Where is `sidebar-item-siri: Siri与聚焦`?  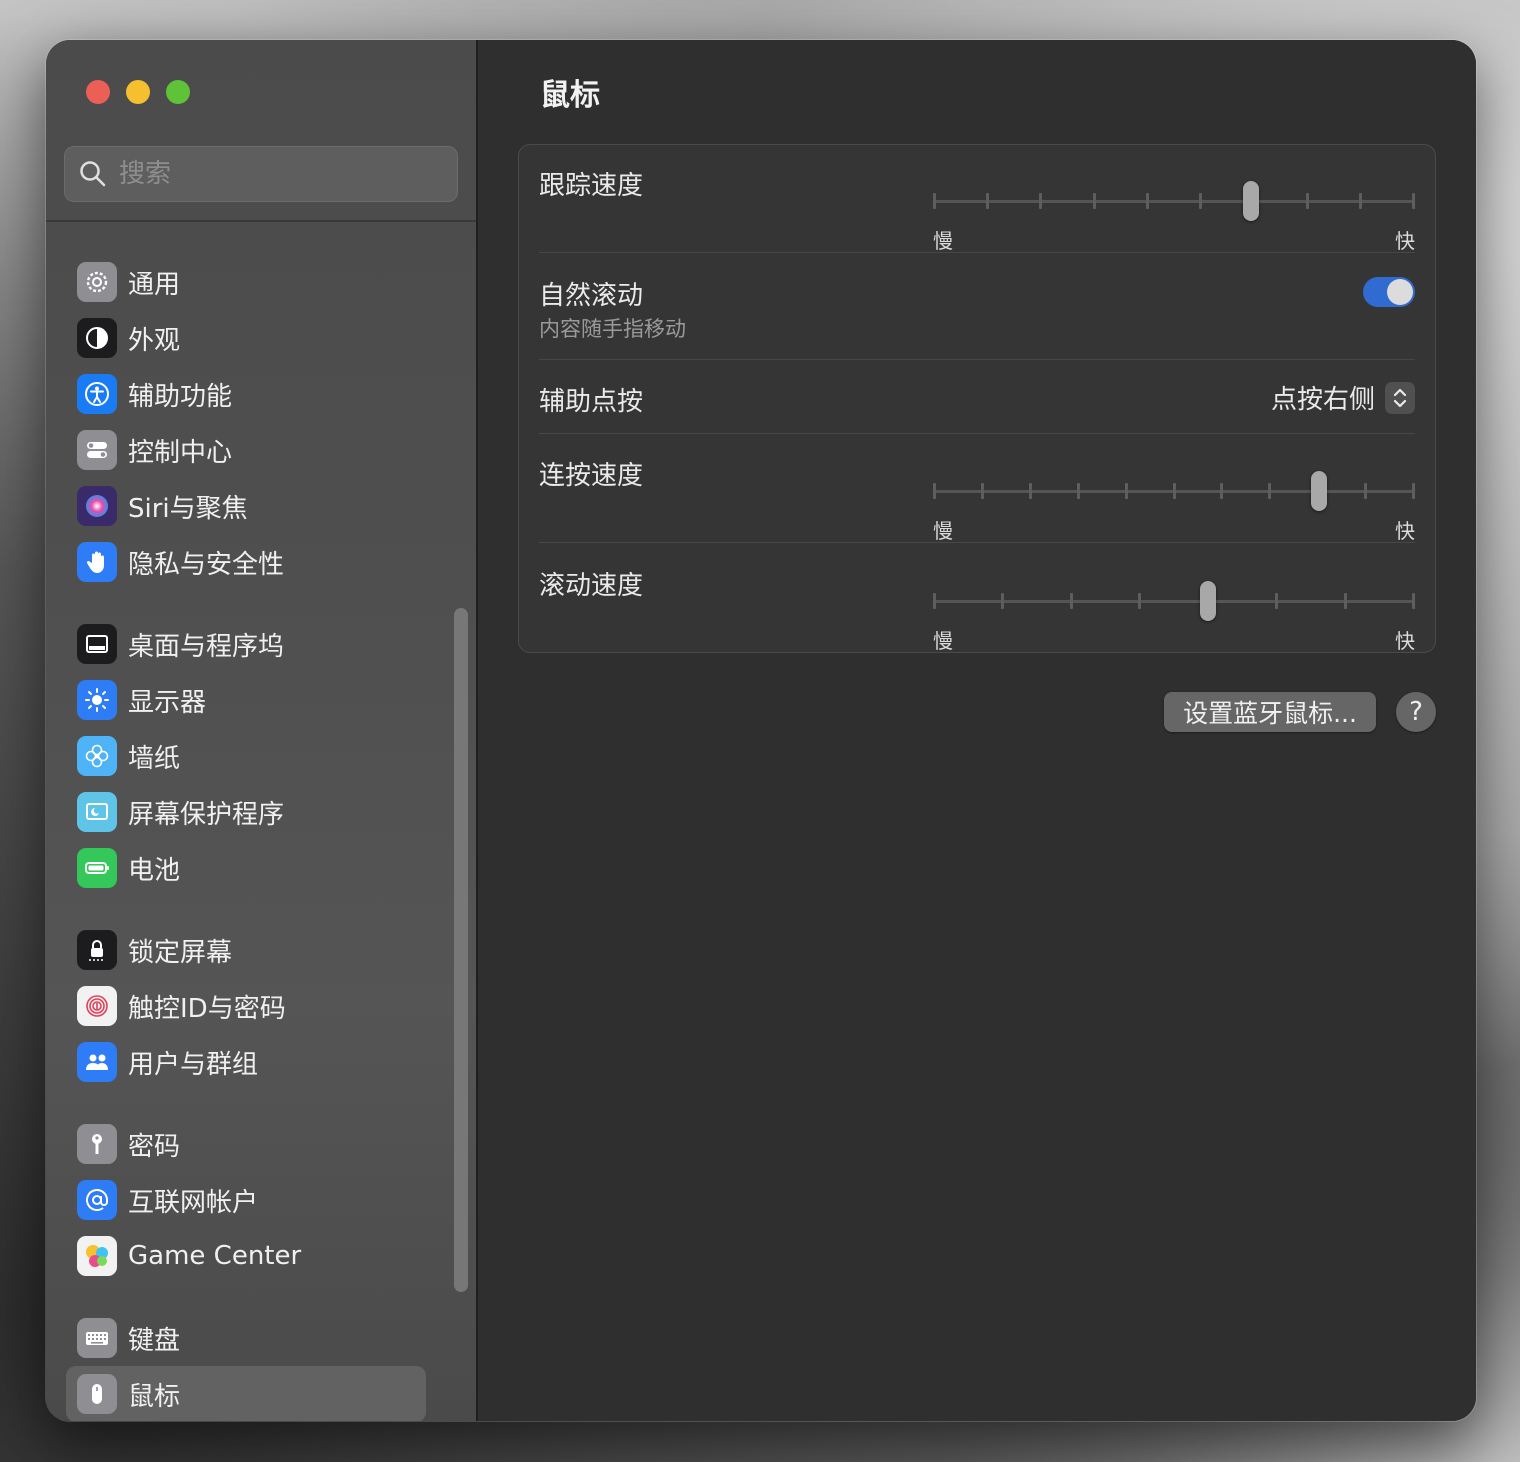 sidebar-item-siri: Siri与聚焦 is located at coordinates (262, 506).